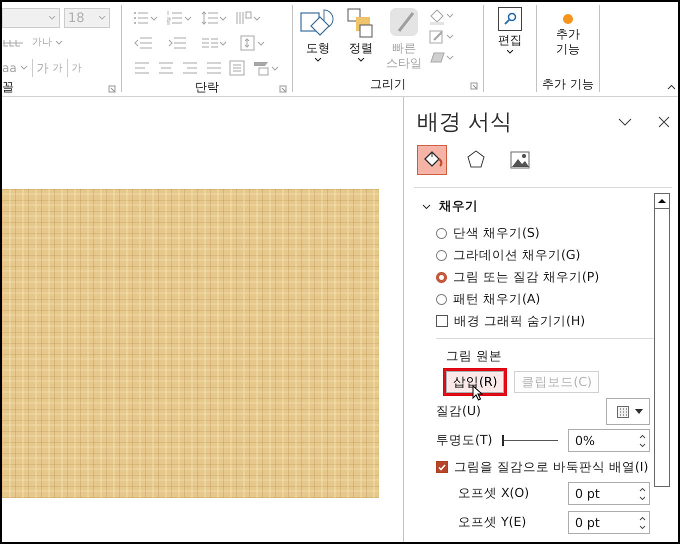 The width and height of the screenshot is (680, 544). Describe the element at coordinates (568, 84) in the screenshot. I see `group-label: 추가 기능` at that location.